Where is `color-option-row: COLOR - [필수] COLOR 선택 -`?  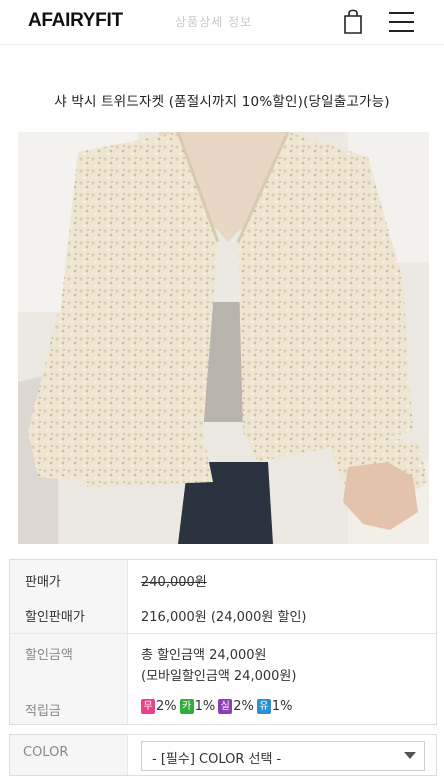 color-option-row: COLOR - [필수] COLOR 선택 - is located at coordinates (223, 755).